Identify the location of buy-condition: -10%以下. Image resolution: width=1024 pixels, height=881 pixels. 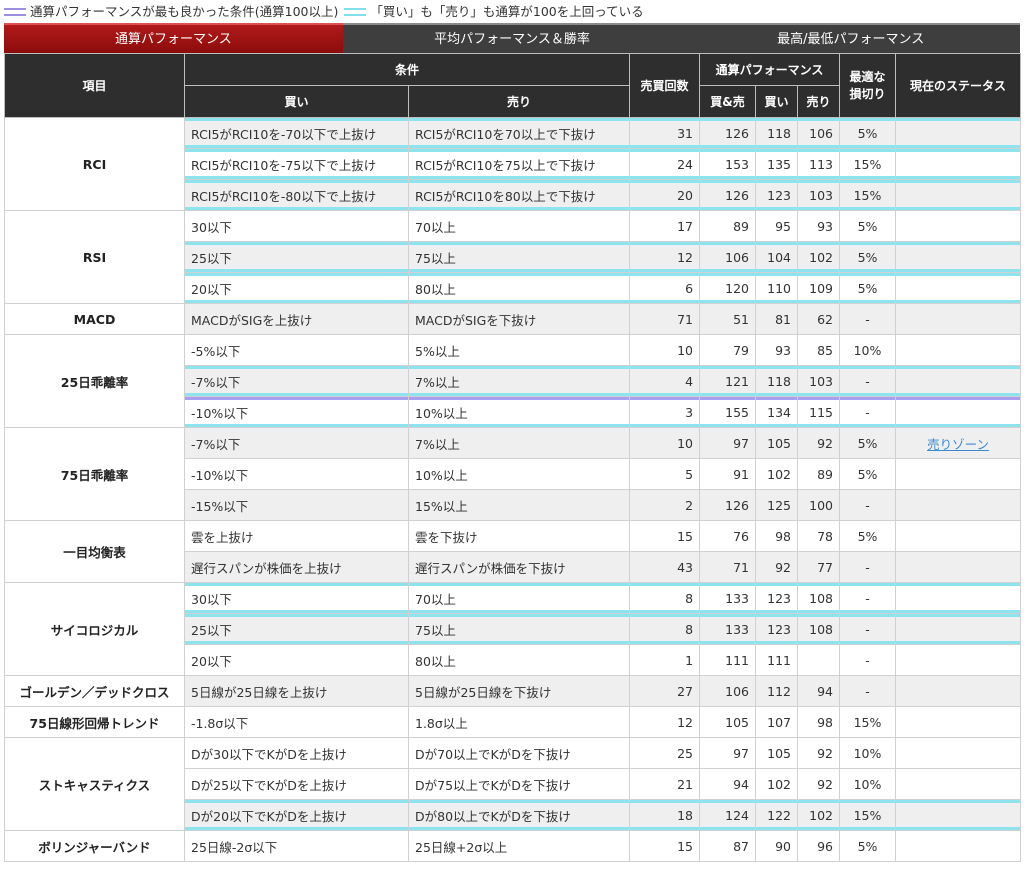
(296, 474).